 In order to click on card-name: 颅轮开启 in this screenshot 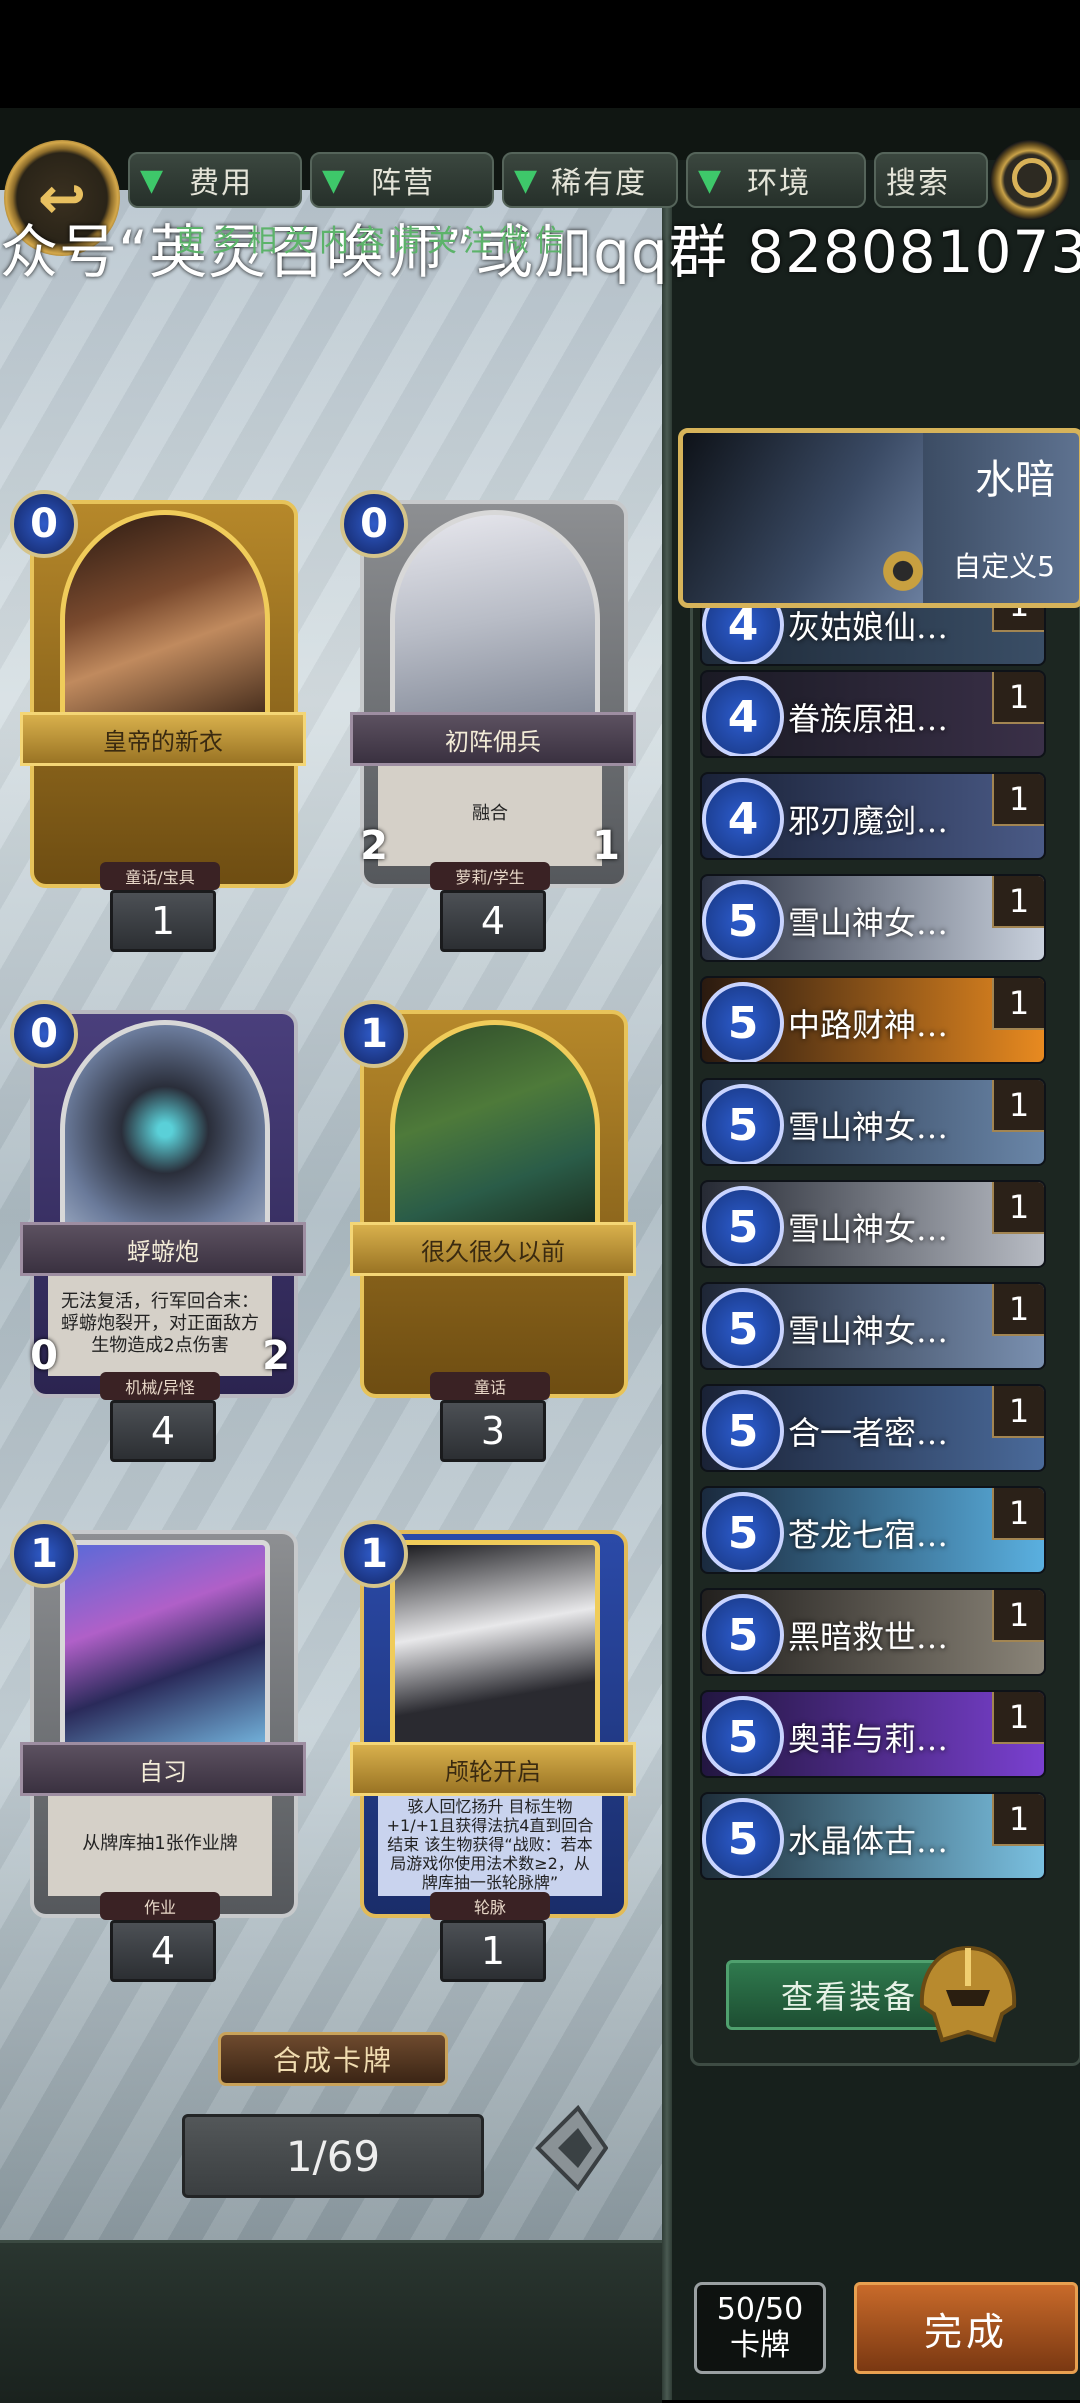, I will do `click(493, 1769)`.